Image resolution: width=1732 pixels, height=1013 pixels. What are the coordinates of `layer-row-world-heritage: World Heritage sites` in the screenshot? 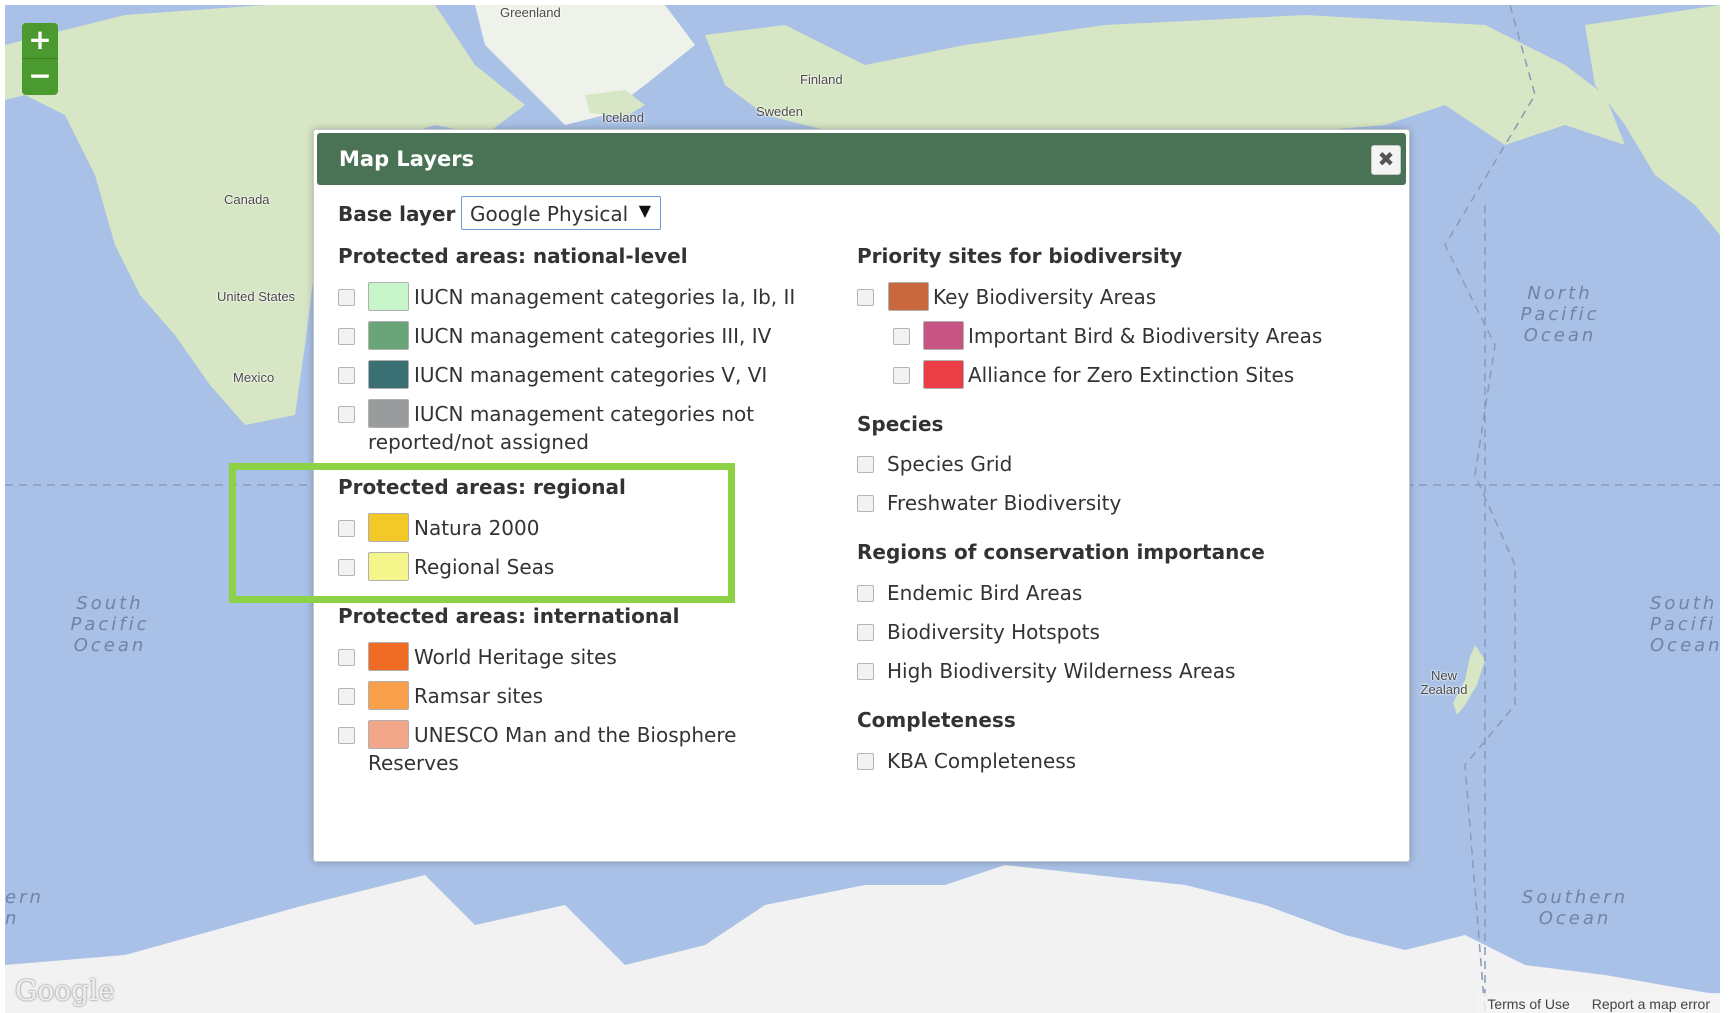 It's located at (538, 657).